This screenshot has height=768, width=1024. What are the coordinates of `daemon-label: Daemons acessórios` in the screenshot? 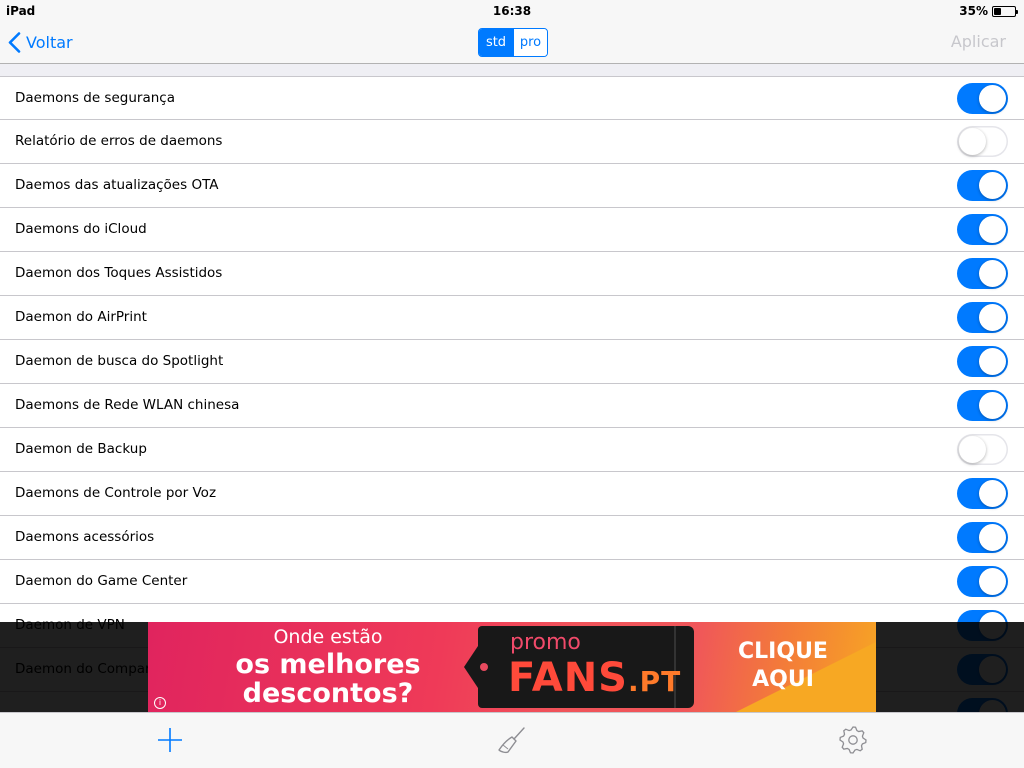 It's located at (85, 537).